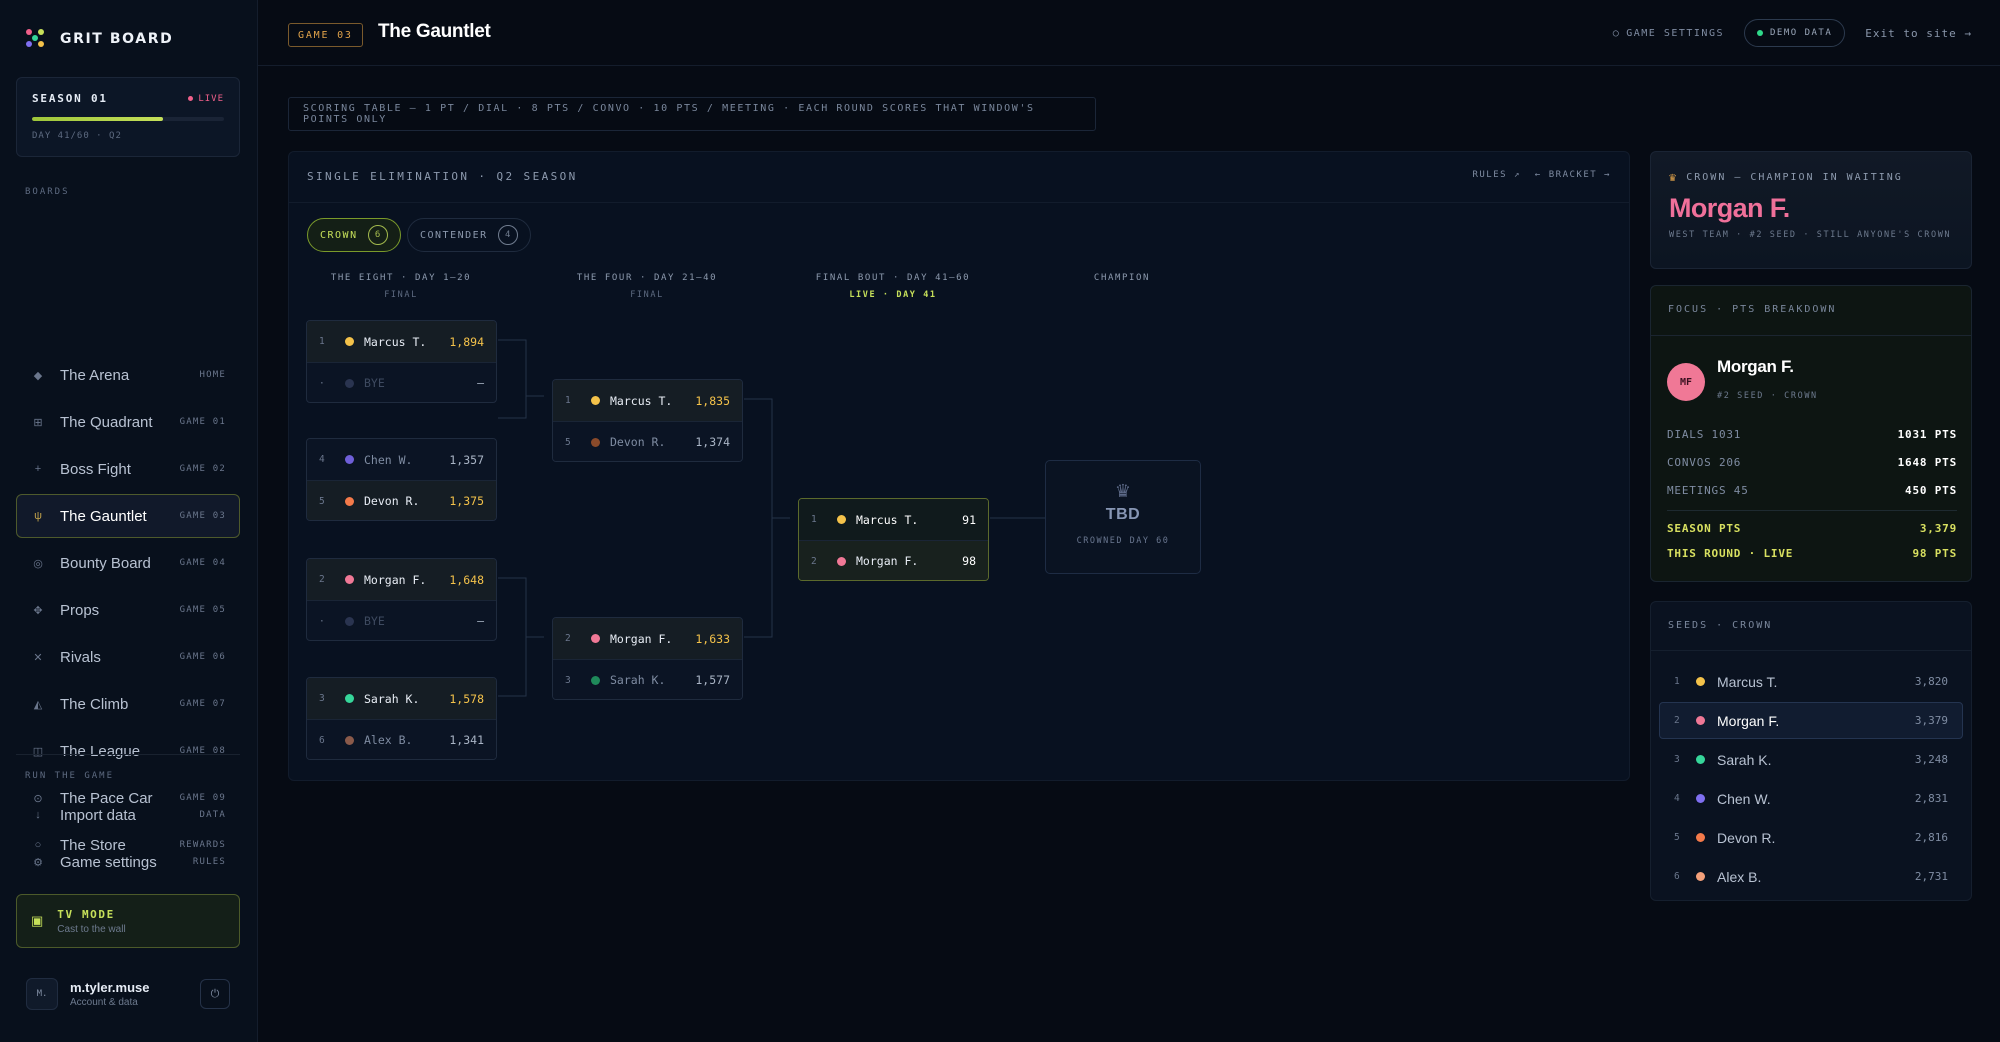  I want to click on match-slot: 5 Devon R. 1,375, so click(401, 500).